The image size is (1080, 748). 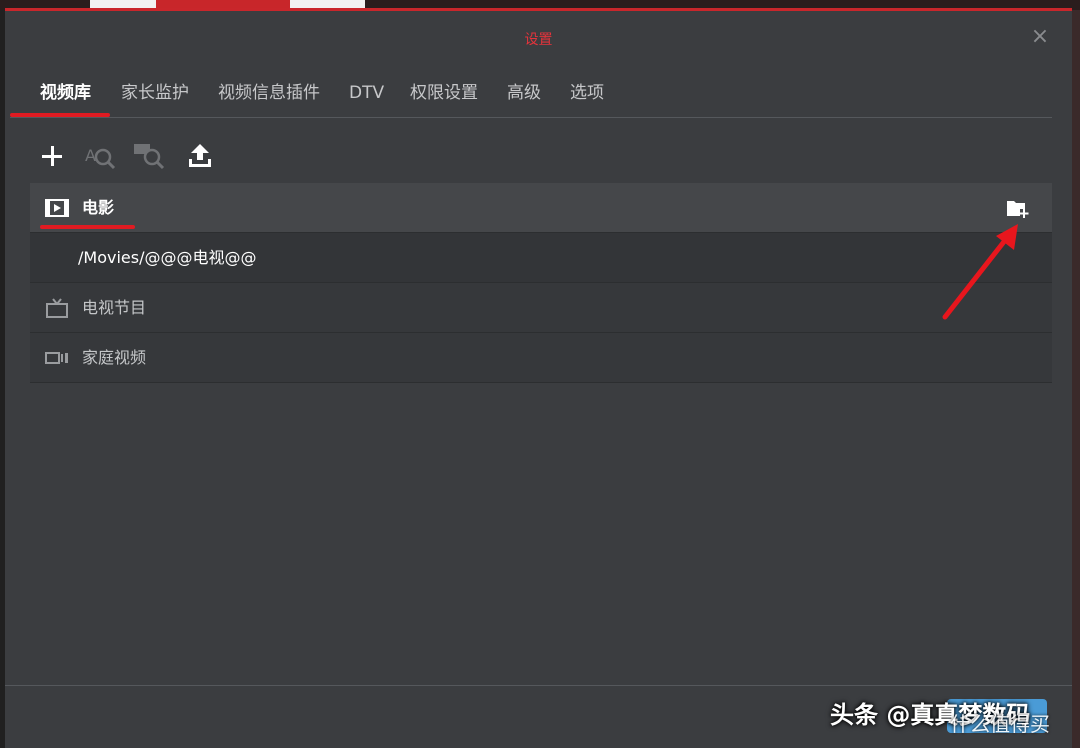 What do you see at coordinates (1000, 724) in the screenshot?
I see `watermark-secondary: 什么值得买` at bounding box center [1000, 724].